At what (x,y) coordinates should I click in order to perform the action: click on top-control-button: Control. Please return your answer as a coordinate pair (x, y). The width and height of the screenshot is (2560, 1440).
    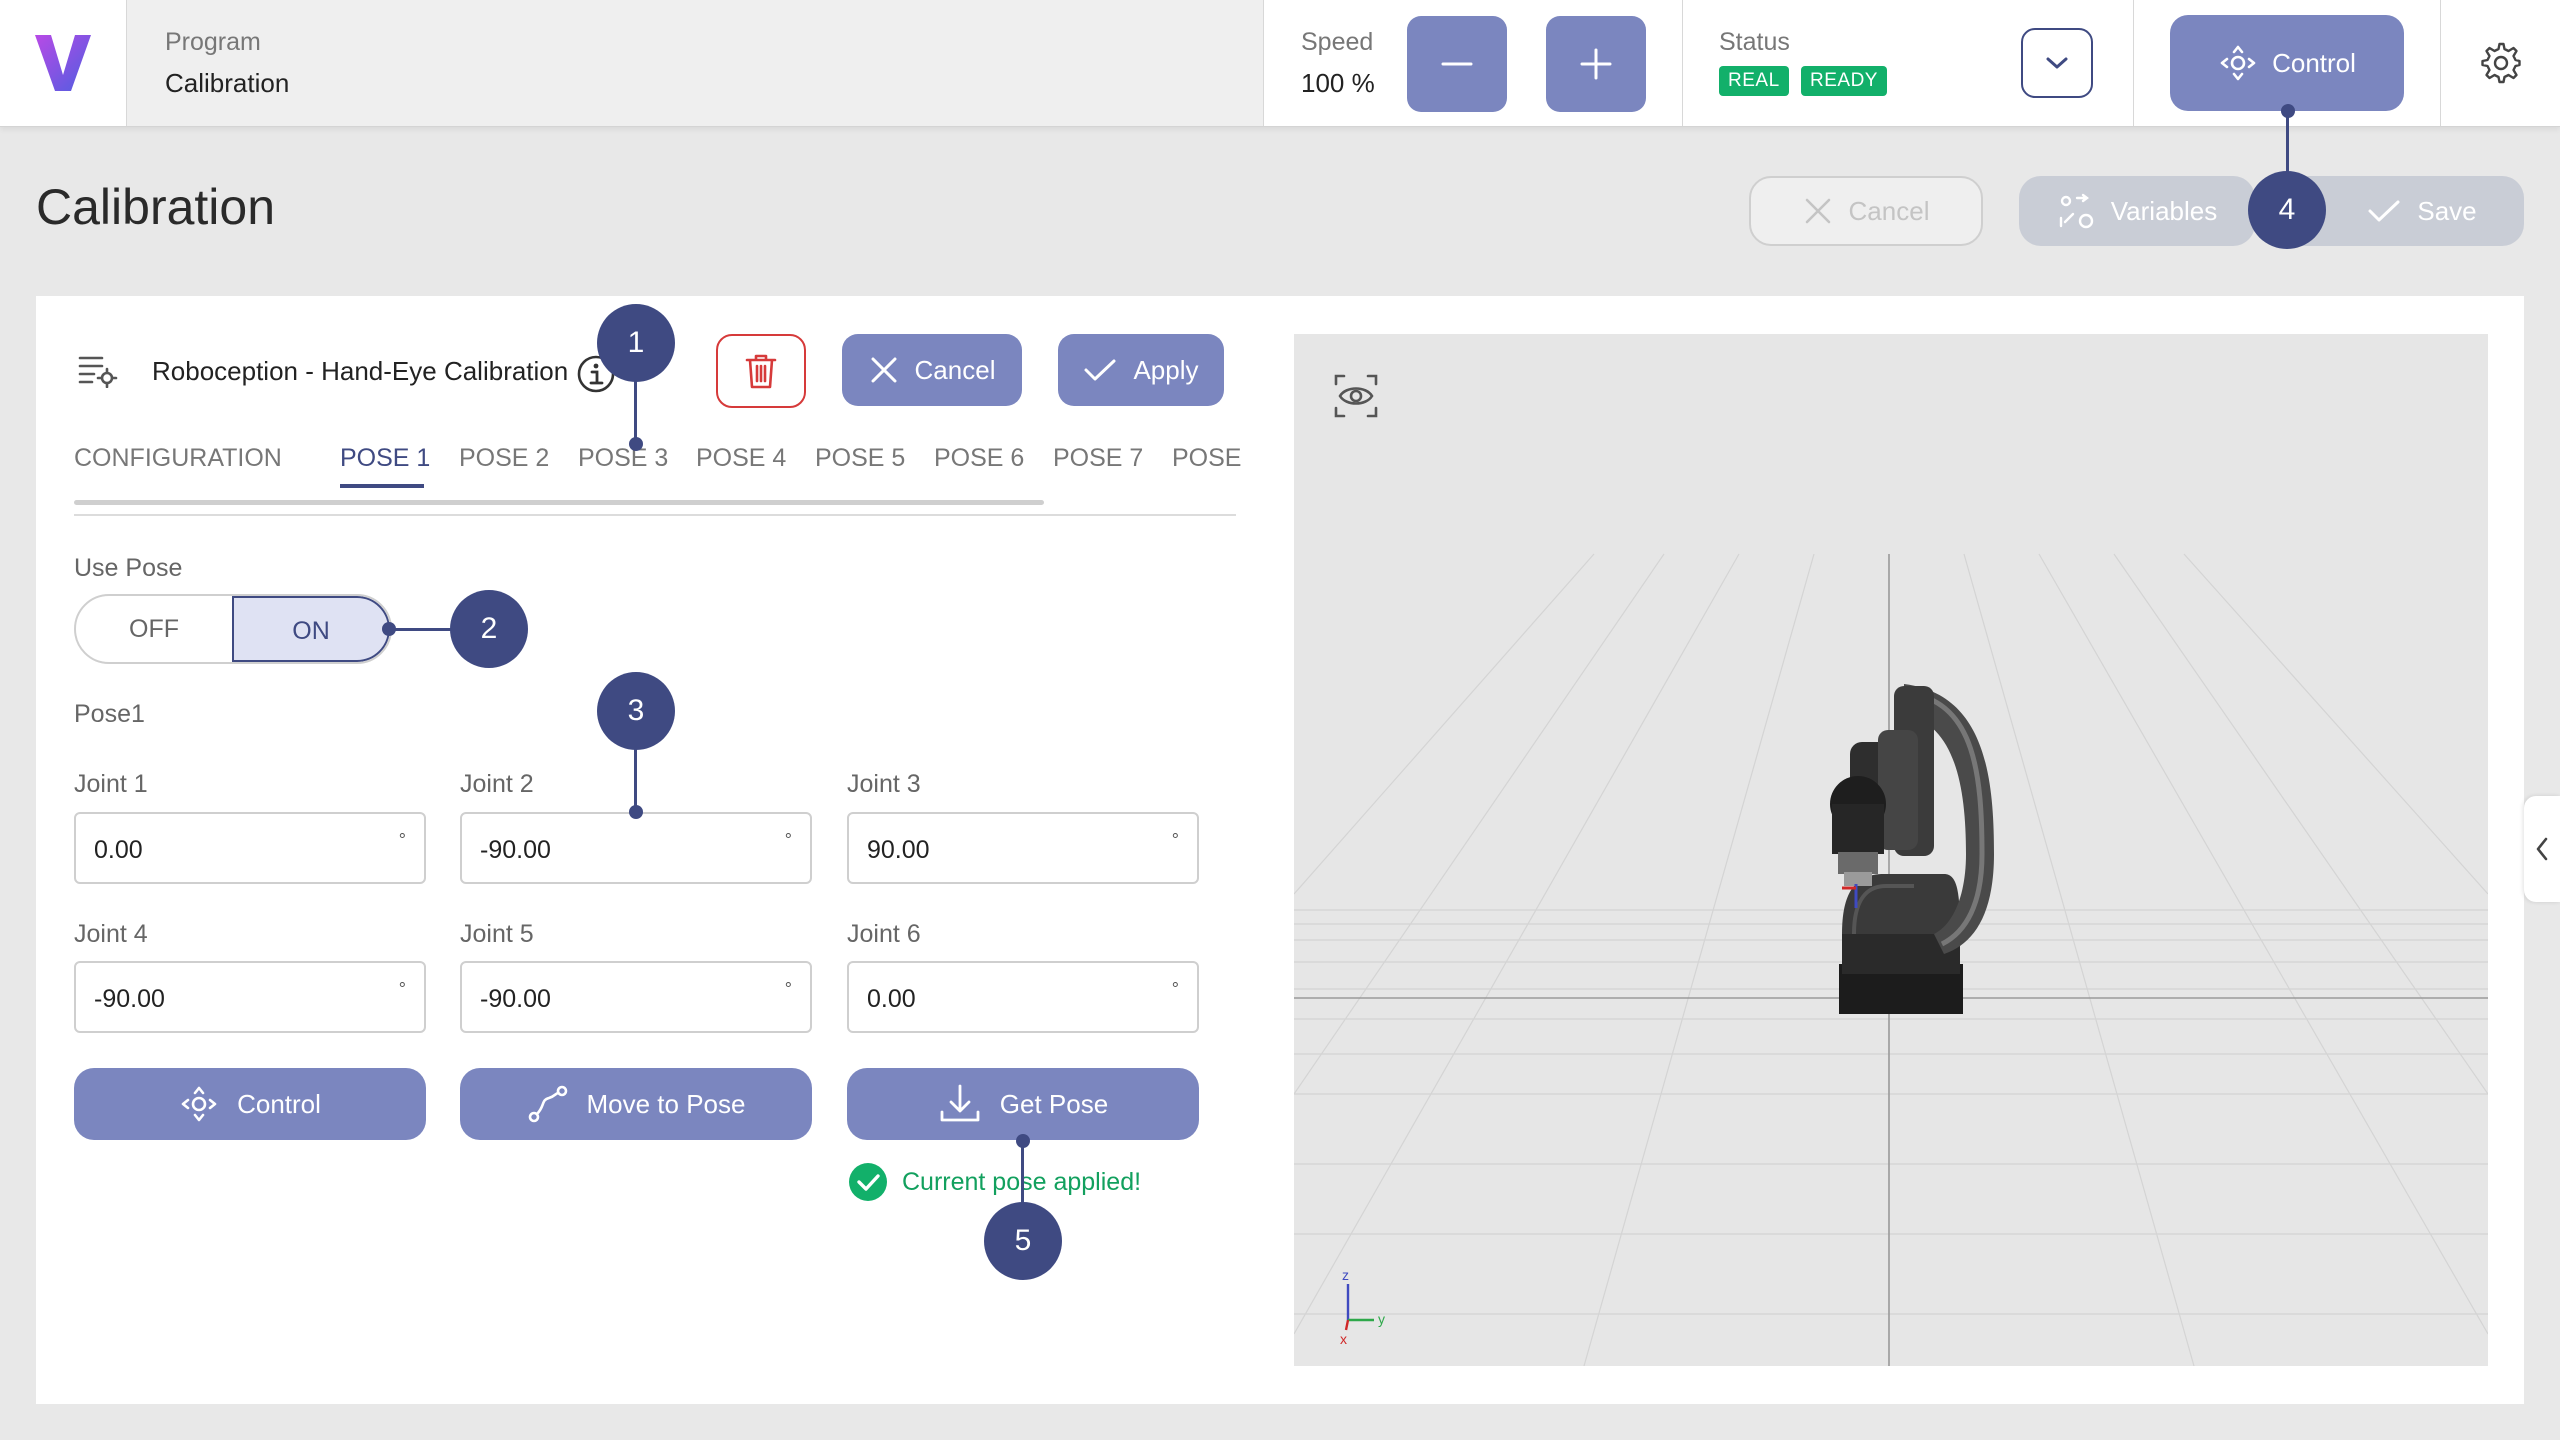
    Looking at the image, I should click on (2287, 63).